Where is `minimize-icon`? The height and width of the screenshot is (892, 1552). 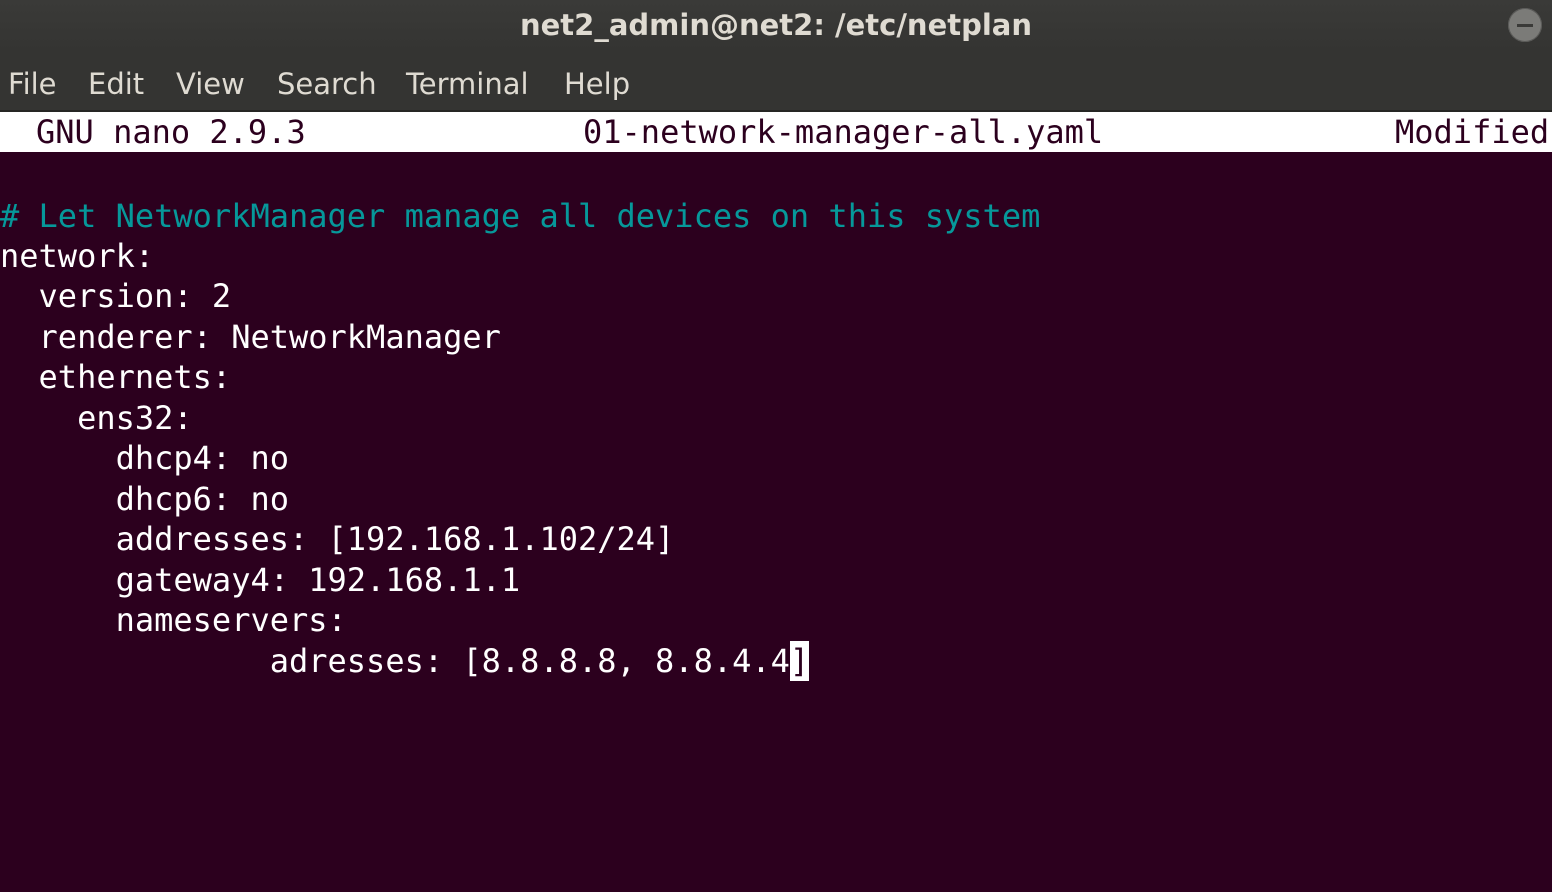
minimize-icon is located at coordinates (1525, 25).